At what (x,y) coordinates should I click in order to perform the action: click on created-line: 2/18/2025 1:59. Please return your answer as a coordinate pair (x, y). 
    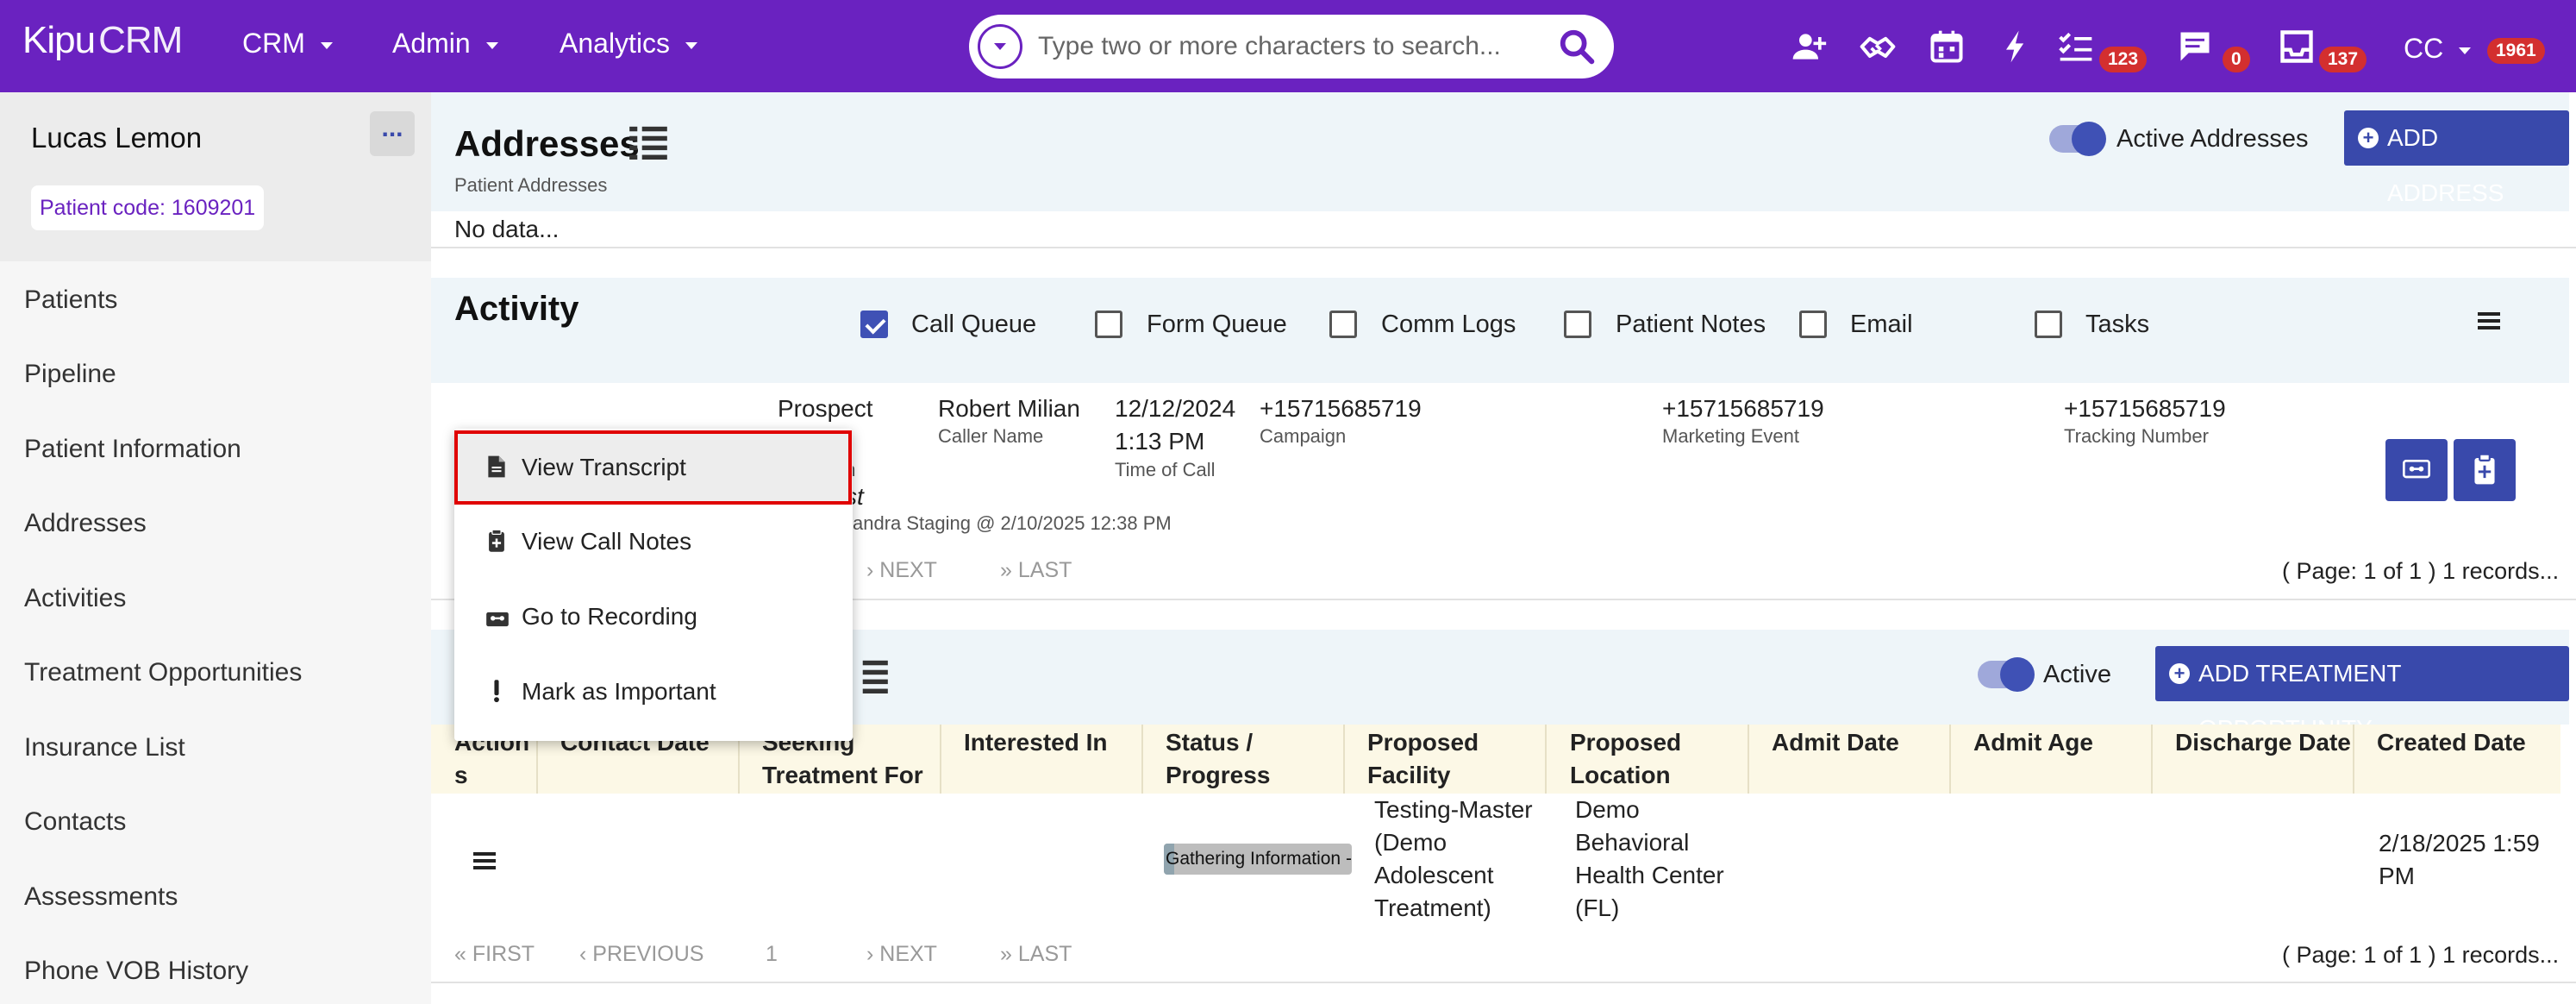
    Looking at the image, I should click on (2460, 844).